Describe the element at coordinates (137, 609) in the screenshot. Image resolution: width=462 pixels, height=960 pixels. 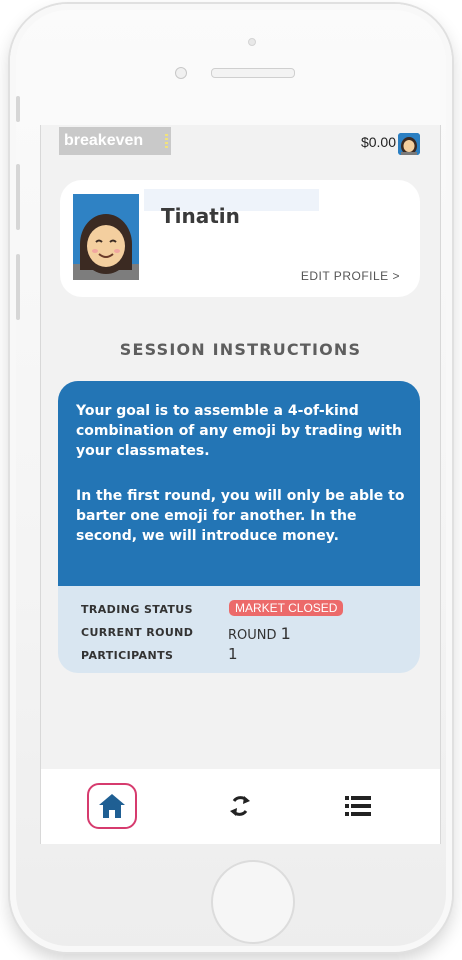
I see `trading-status-label: TRADING STATUS` at that location.